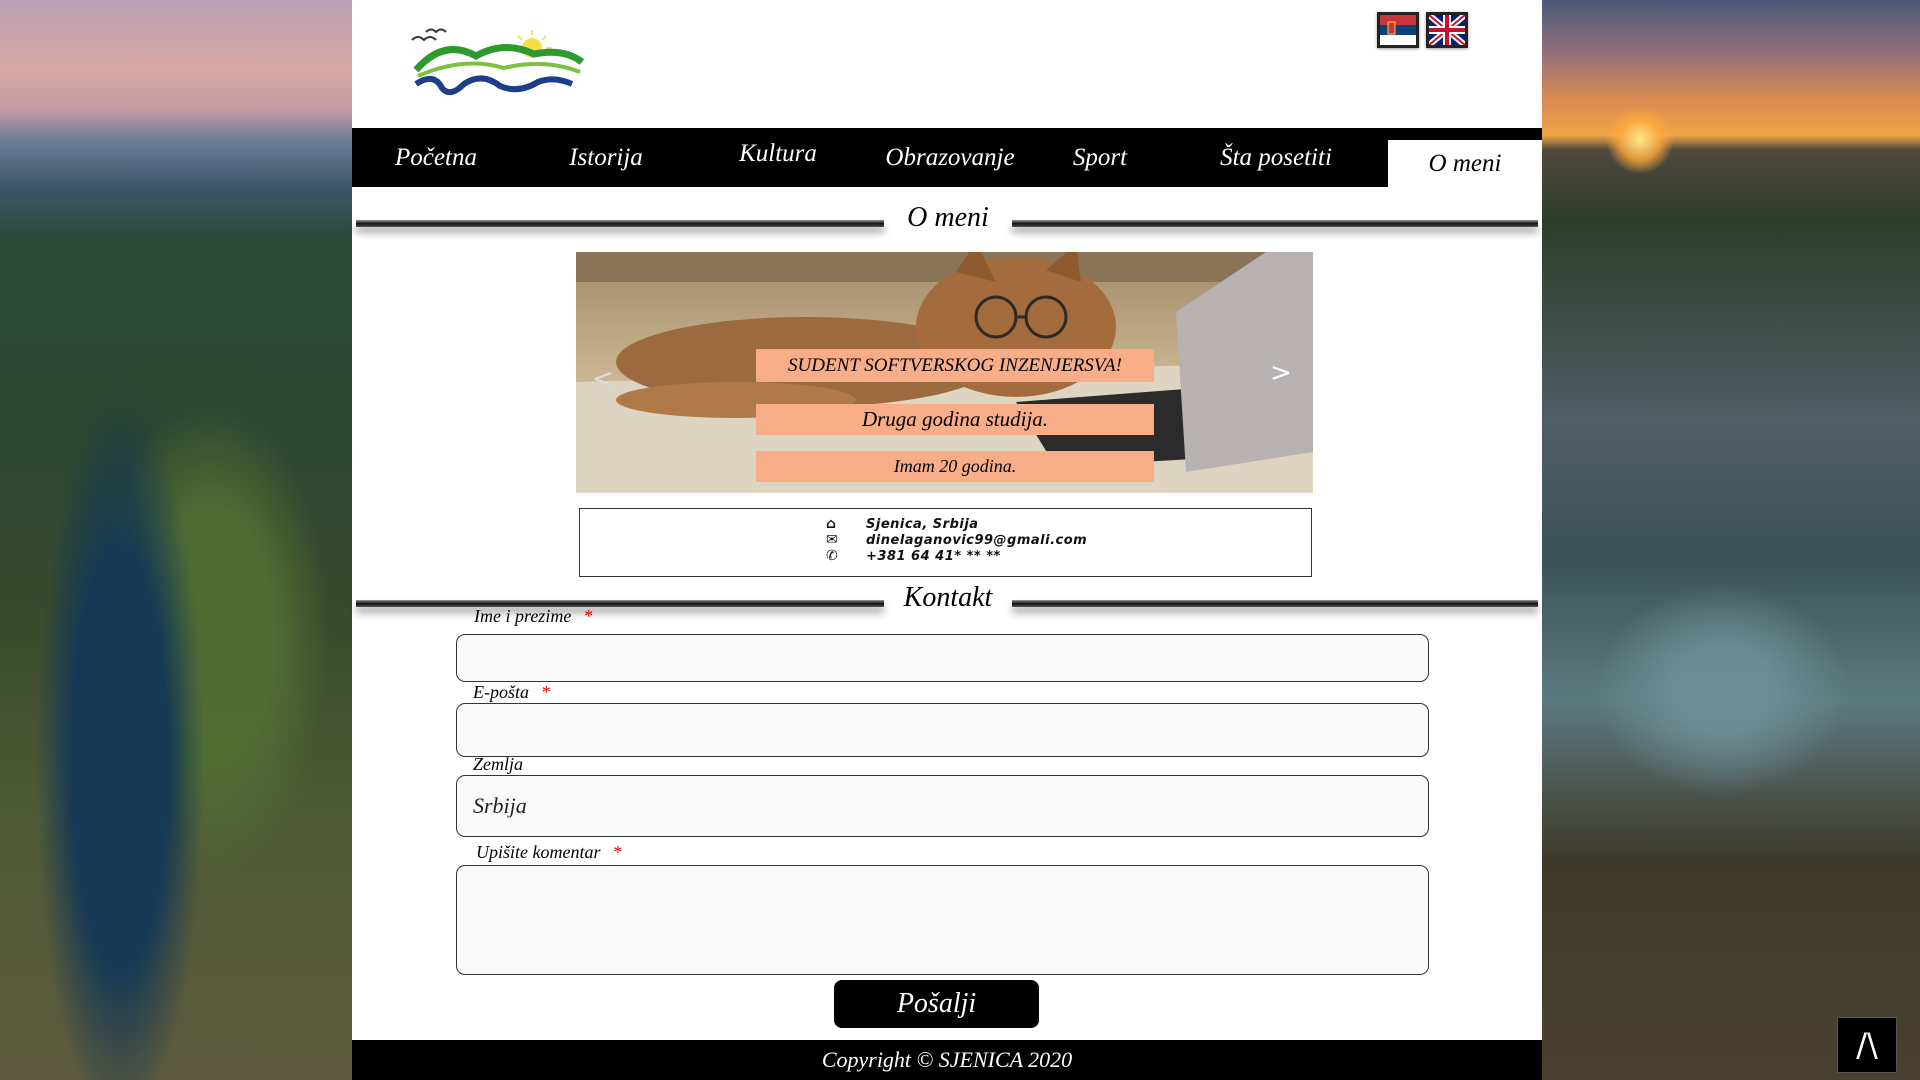 Image resolution: width=1920 pixels, height=1080 pixels. Describe the element at coordinates (976, 540) in the screenshot. I see `email-text: dinelaganovic99@gmali.com` at that location.